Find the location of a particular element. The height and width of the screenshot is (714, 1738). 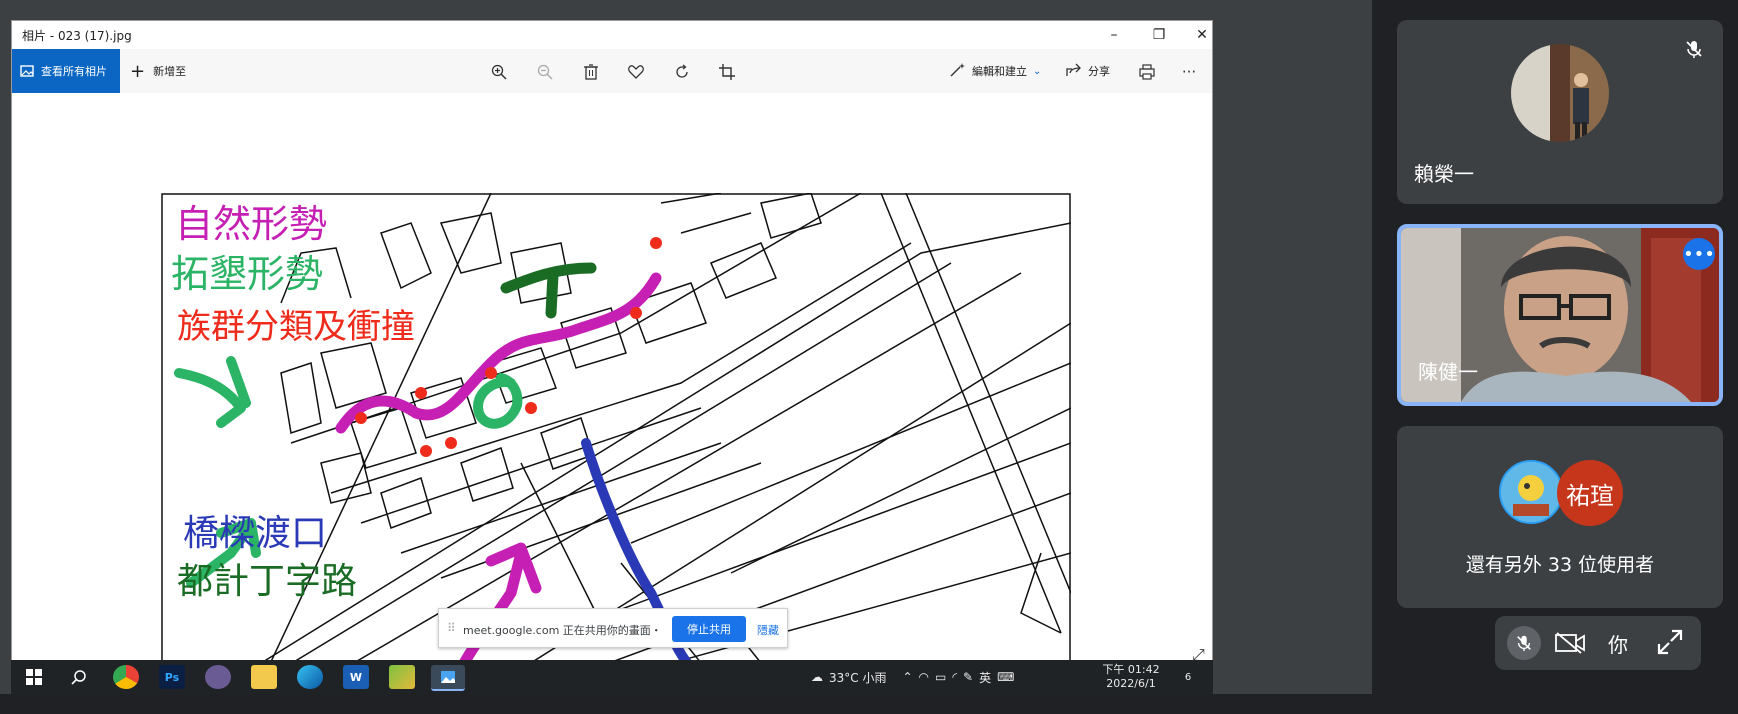

more-options-icon: ··· is located at coordinates (1189, 72).